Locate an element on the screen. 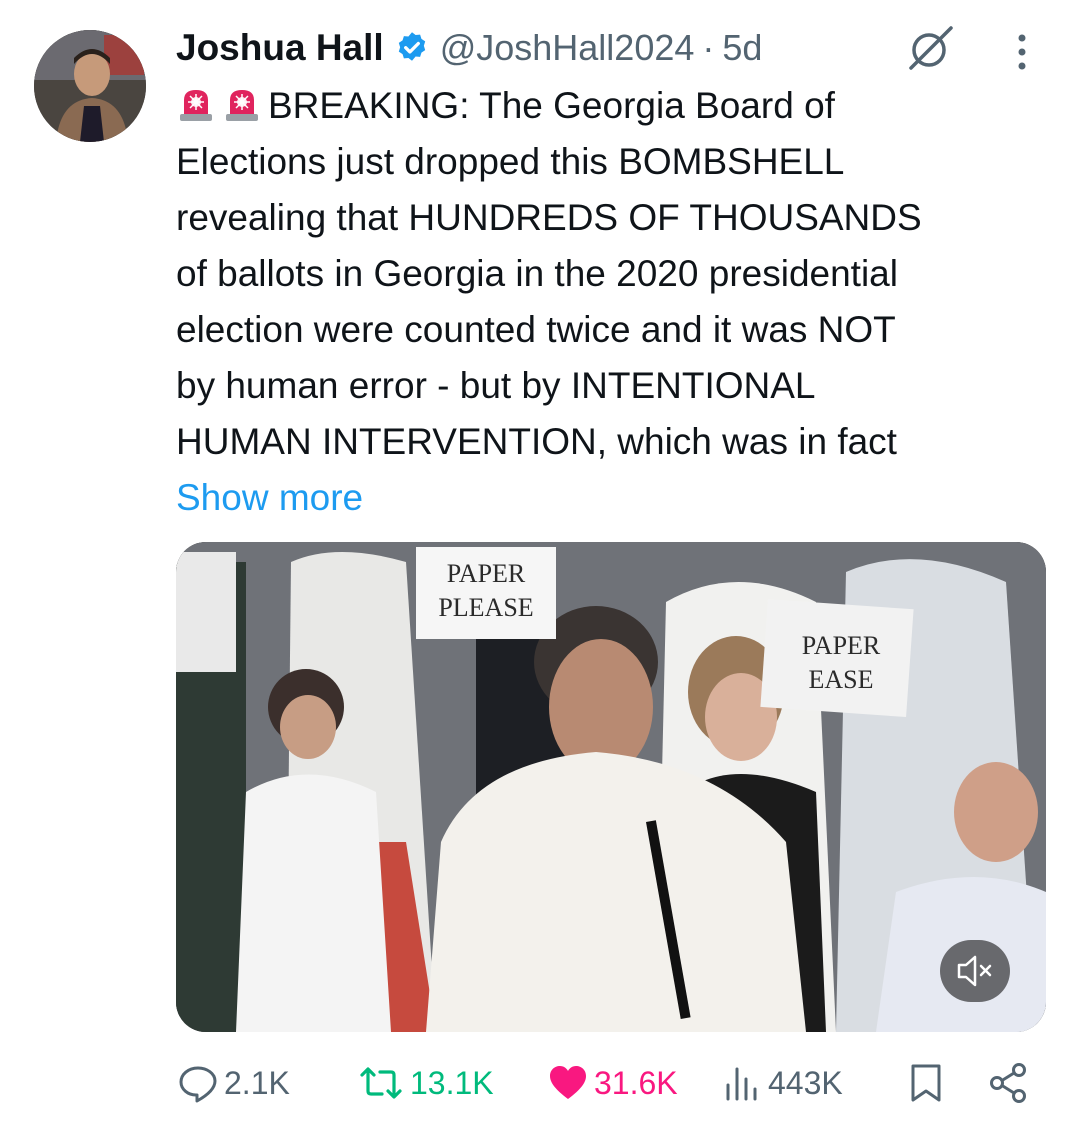 Image resolution: width=1080 pixels, height=1129 pixels. like-button: 31.6K is located at coordinates (612, 1083).